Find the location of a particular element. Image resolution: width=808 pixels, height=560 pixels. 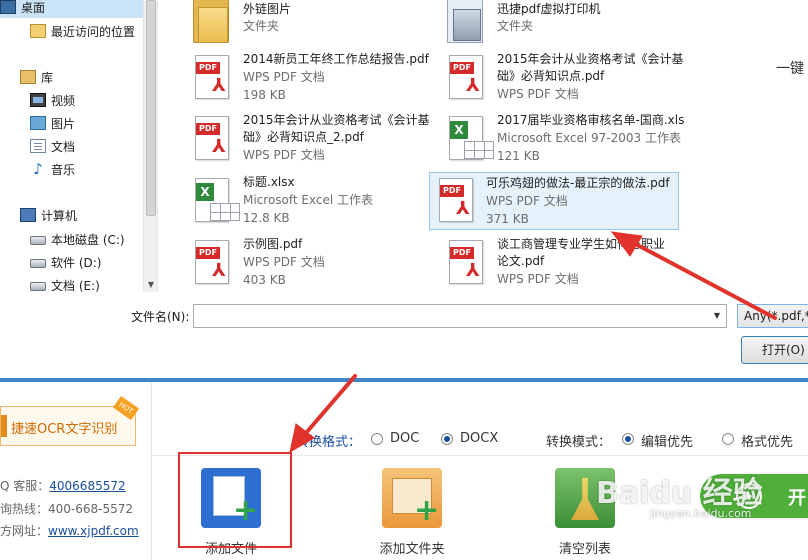

nav-item-label: 计算机 is located at coordinates (59, 215).